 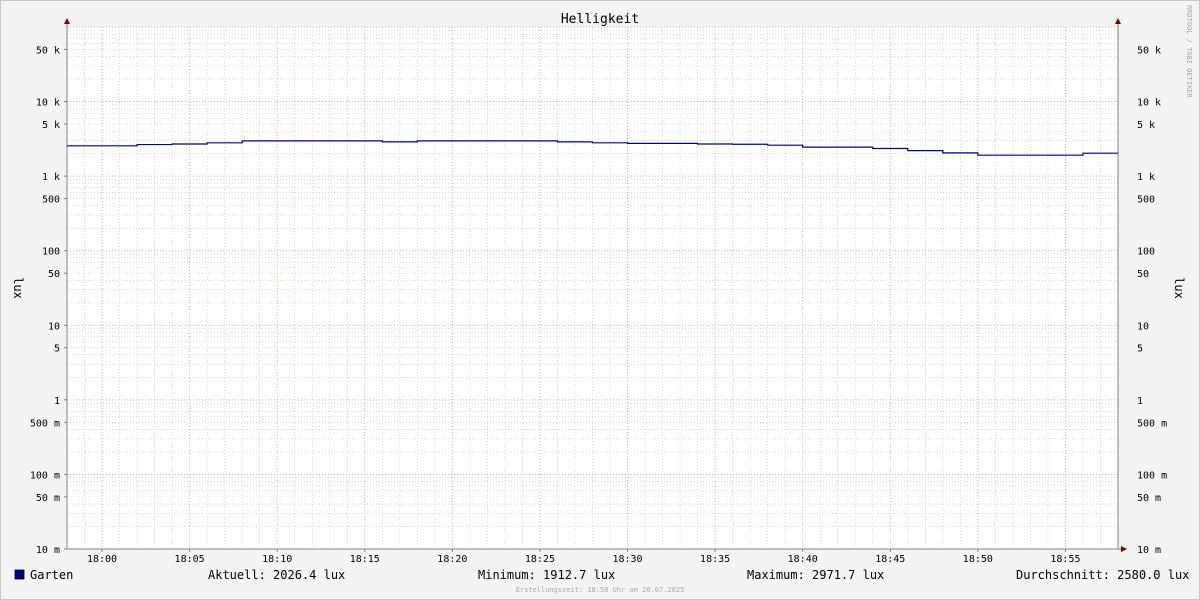 I want to click on legend-stat: Aktuell: 2026.4 lux, so click(x=276, y=575).